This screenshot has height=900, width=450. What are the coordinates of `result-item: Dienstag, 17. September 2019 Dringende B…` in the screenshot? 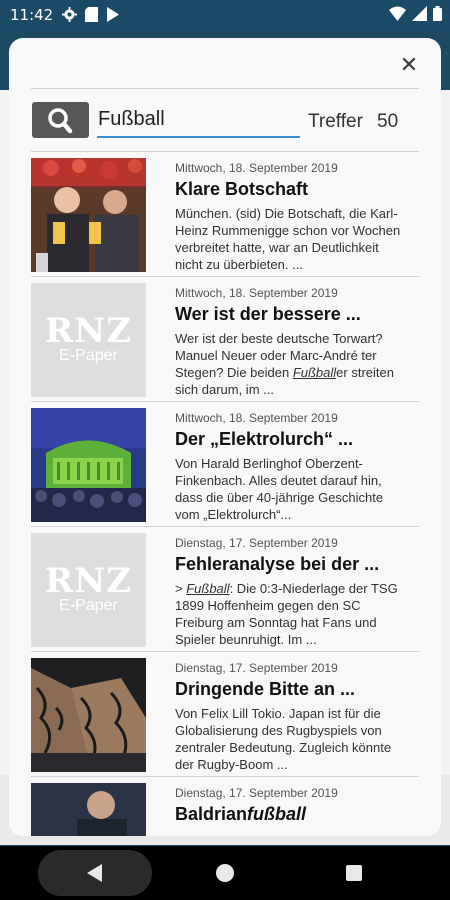 It's located at (225, 714).